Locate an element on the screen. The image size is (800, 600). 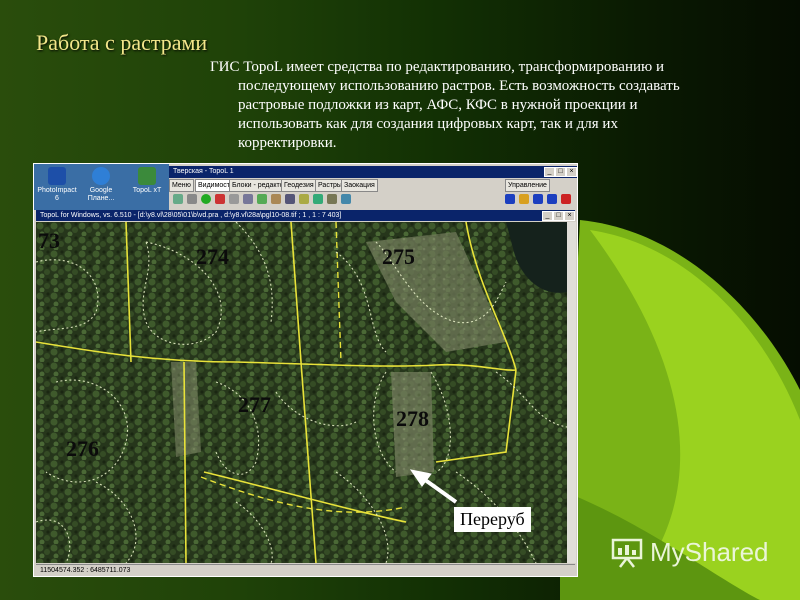
desktop-shortcut-topol: TopoL xT is located at coordinates (147, 181).